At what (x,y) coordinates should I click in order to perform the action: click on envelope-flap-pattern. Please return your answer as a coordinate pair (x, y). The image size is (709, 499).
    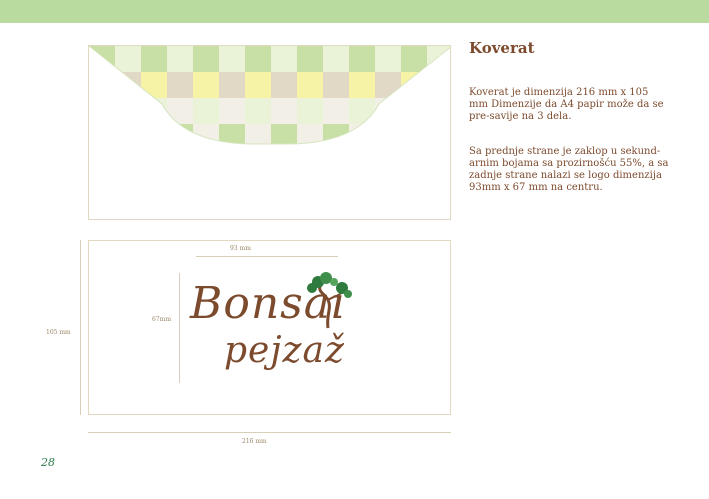
    Looking at the image, I should click on (269, 95).